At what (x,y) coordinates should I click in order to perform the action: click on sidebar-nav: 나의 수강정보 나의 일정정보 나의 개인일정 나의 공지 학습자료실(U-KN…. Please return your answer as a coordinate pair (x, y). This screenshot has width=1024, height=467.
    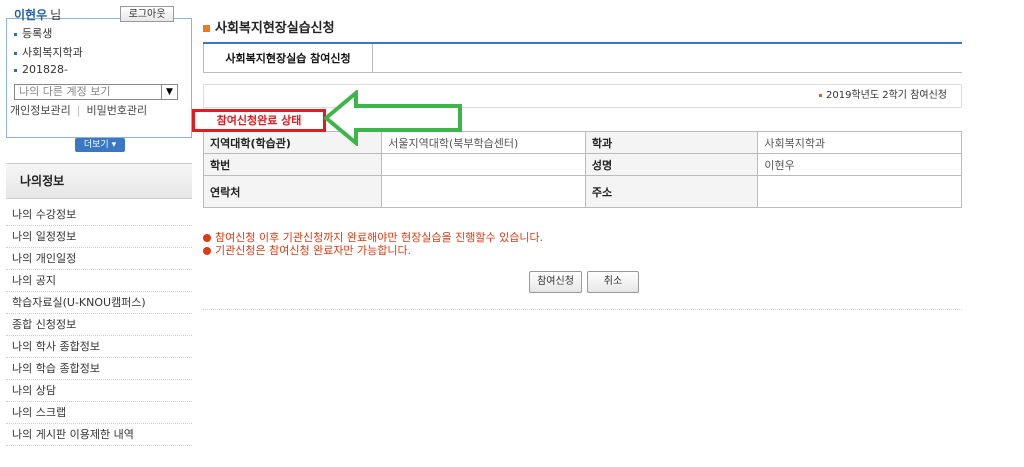
    Looking at the image, I should click on (99, 325).